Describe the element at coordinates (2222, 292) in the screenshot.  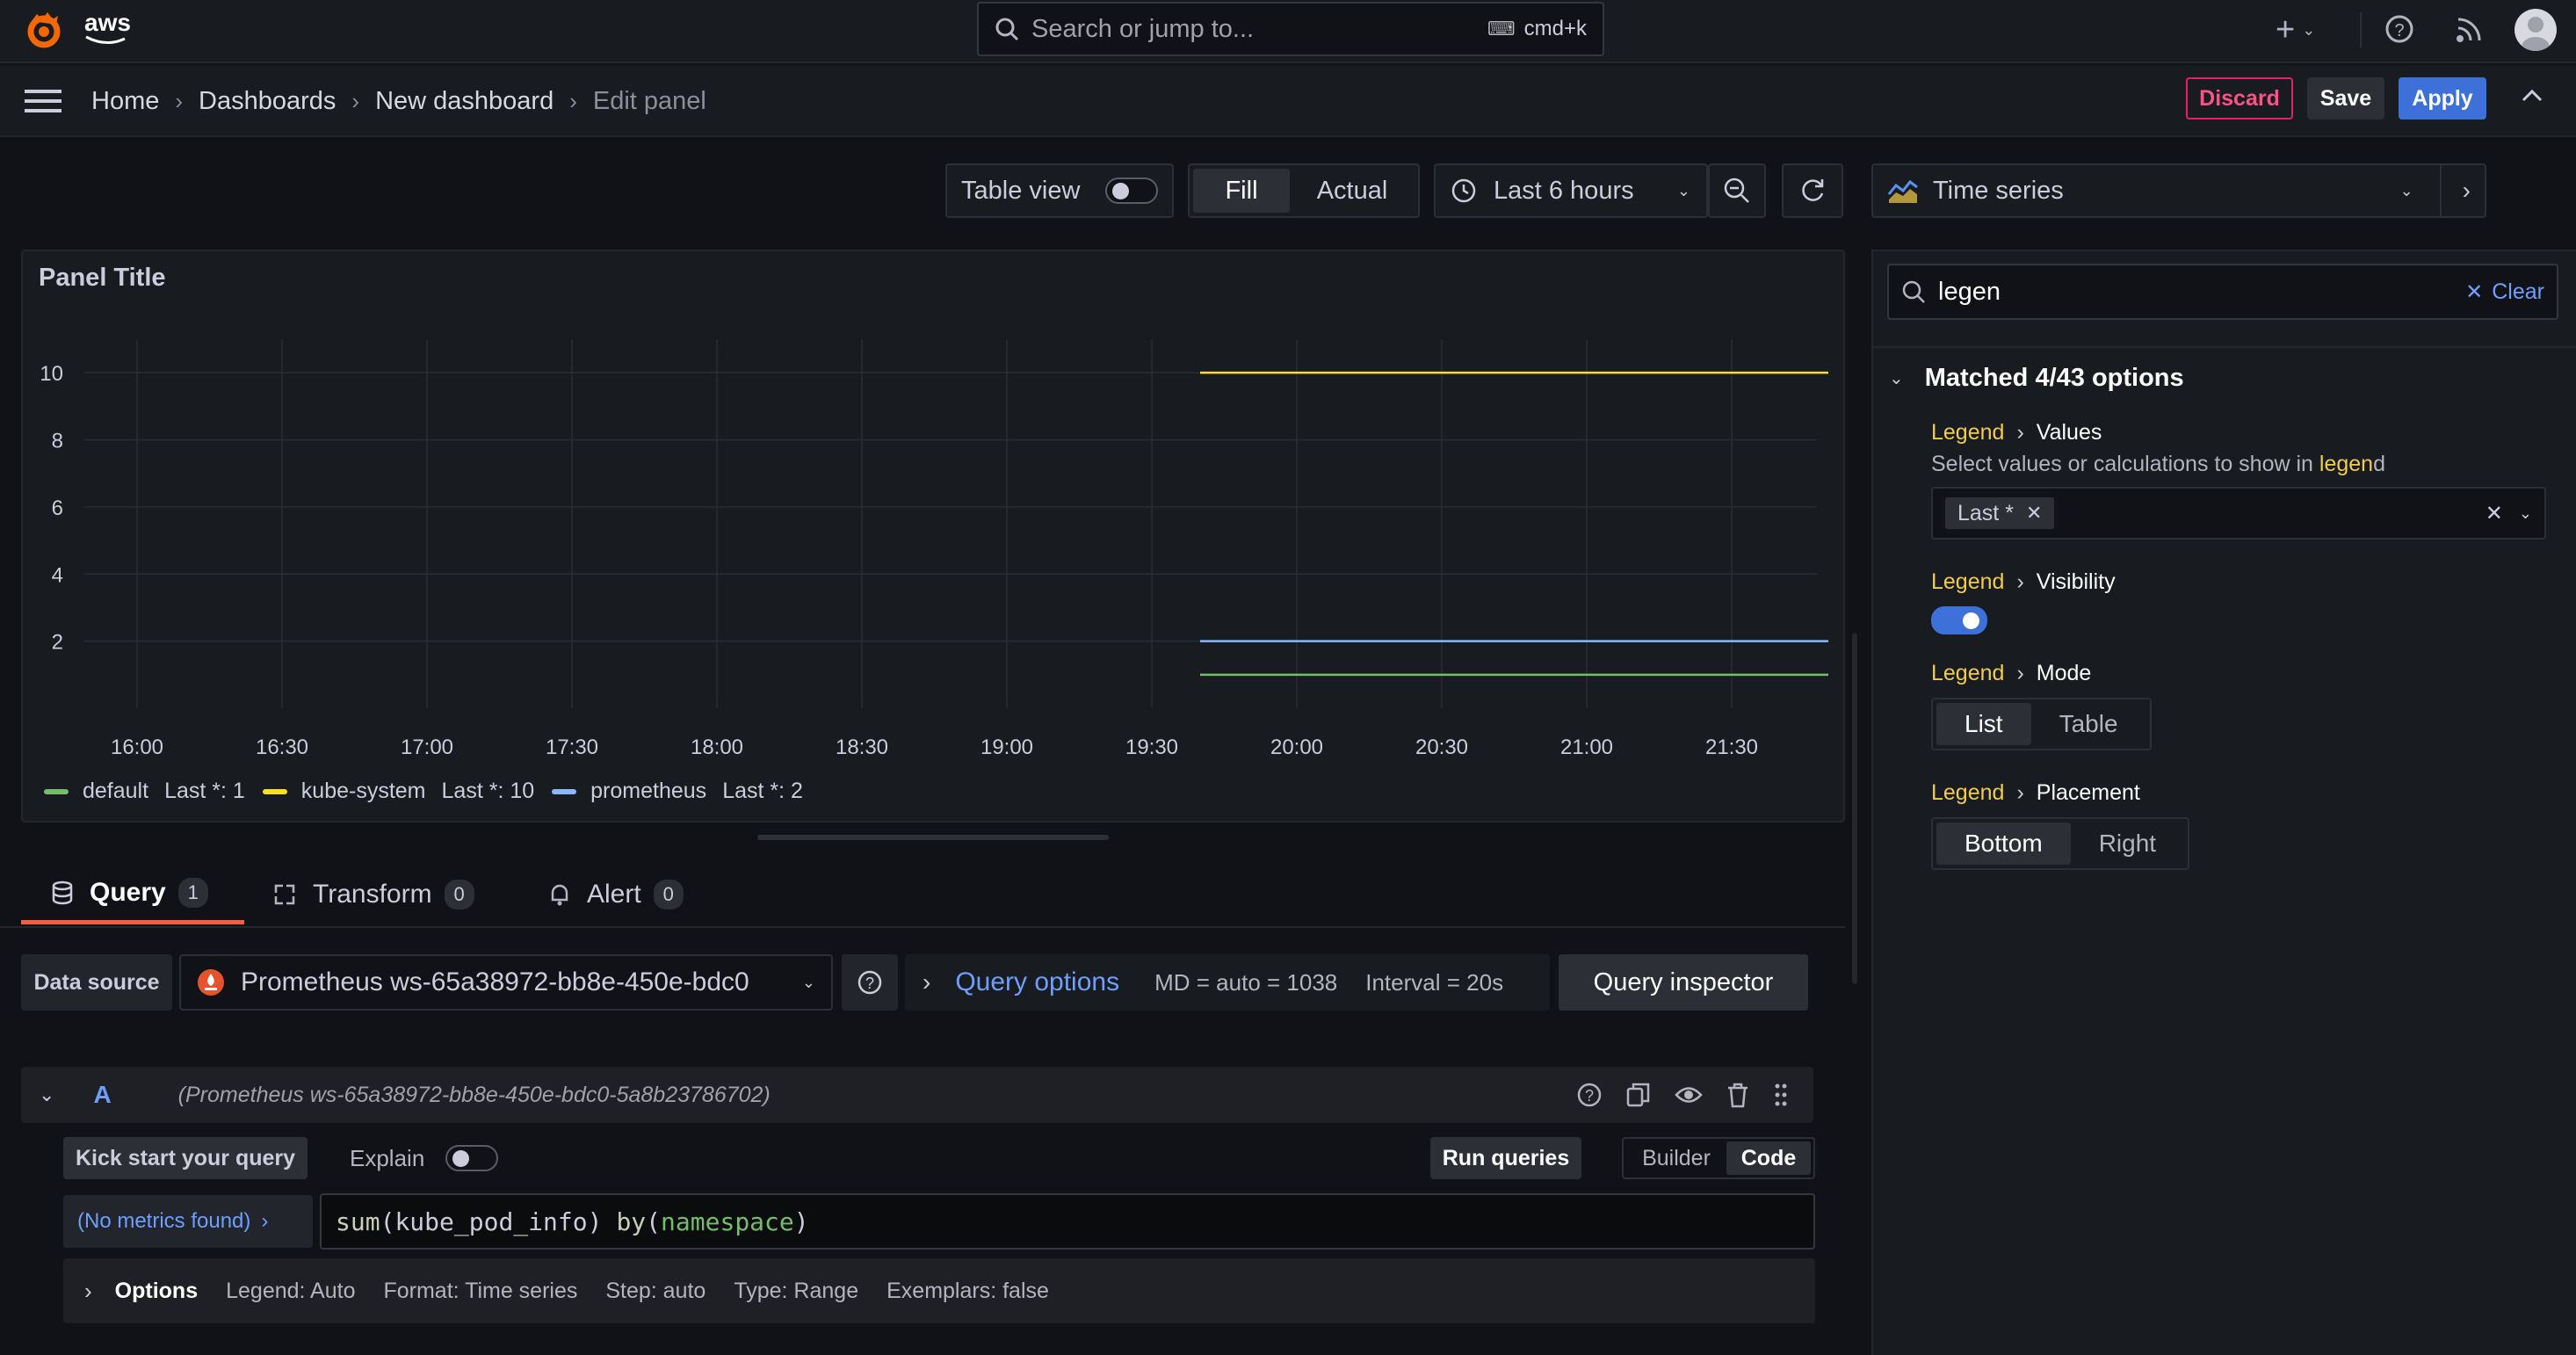
I see `options-search-input: legen ✕ Clear` at that location.